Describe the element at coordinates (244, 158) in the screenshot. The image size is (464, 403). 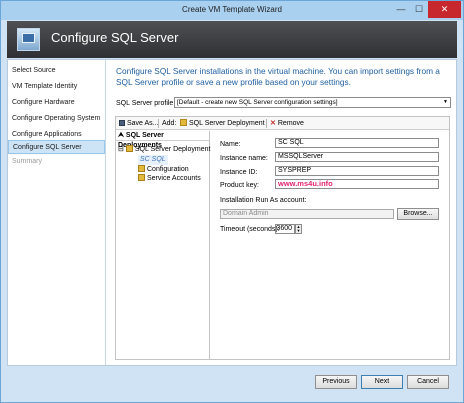
I see `instance-name-label: Instance name:` at that location.